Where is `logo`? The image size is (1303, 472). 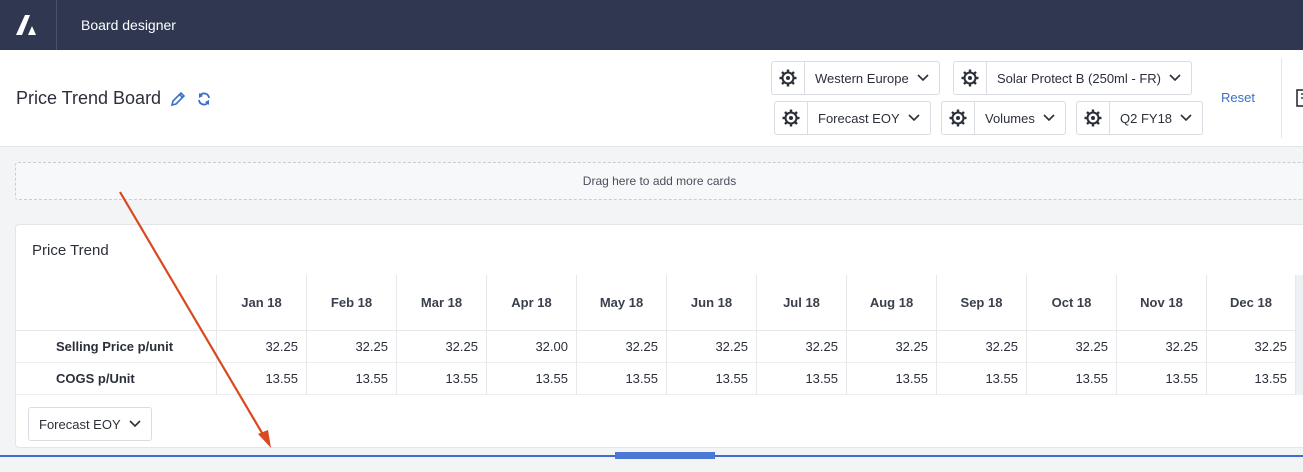
logo is located at coordinates (28, 25).